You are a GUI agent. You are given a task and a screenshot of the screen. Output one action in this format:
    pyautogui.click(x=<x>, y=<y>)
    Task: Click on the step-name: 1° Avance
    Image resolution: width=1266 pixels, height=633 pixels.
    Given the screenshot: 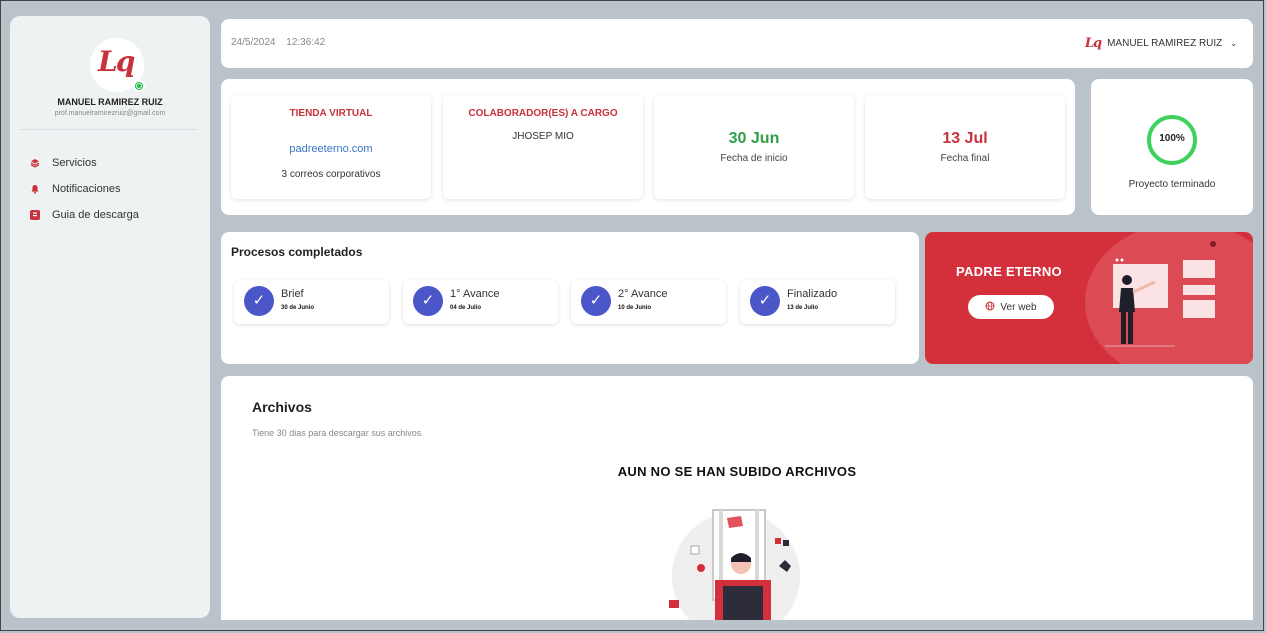 What is the action you would take?
    pyautogui.click(x=475, y=294)
    